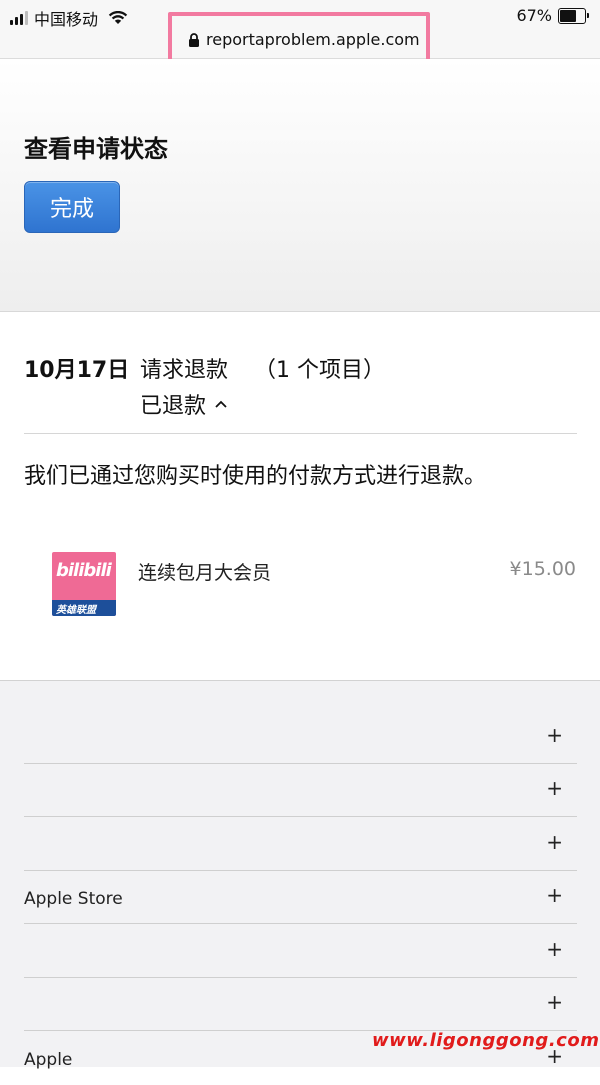 This screenshot has height=1085, width=600. I want to click on chevron-up-icon, so click(221, 404).